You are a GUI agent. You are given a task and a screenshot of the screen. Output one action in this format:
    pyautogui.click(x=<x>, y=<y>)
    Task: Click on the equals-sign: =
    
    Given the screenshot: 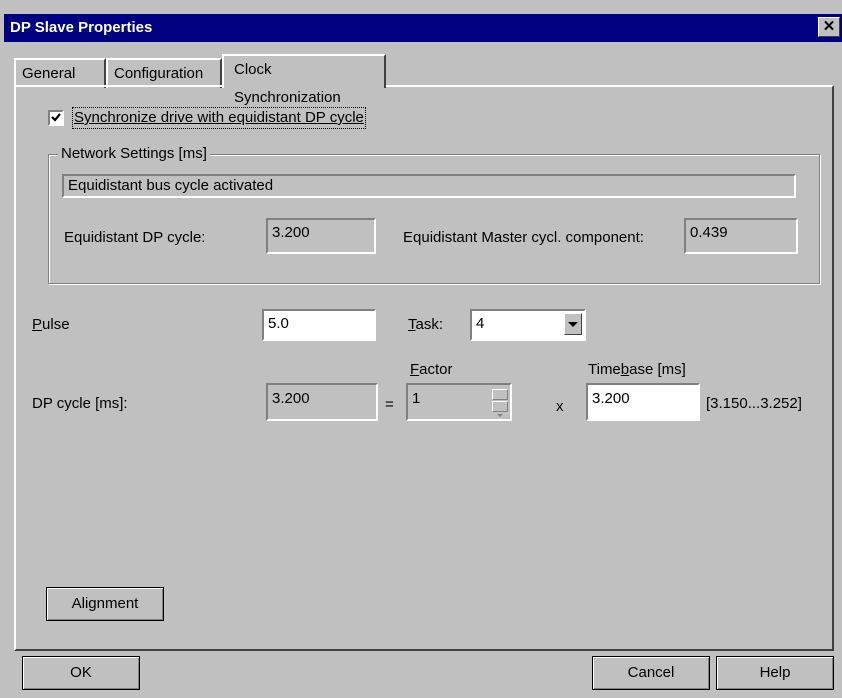 What is the action you would take?
    pyautogui.click(x=389, y=404)
    